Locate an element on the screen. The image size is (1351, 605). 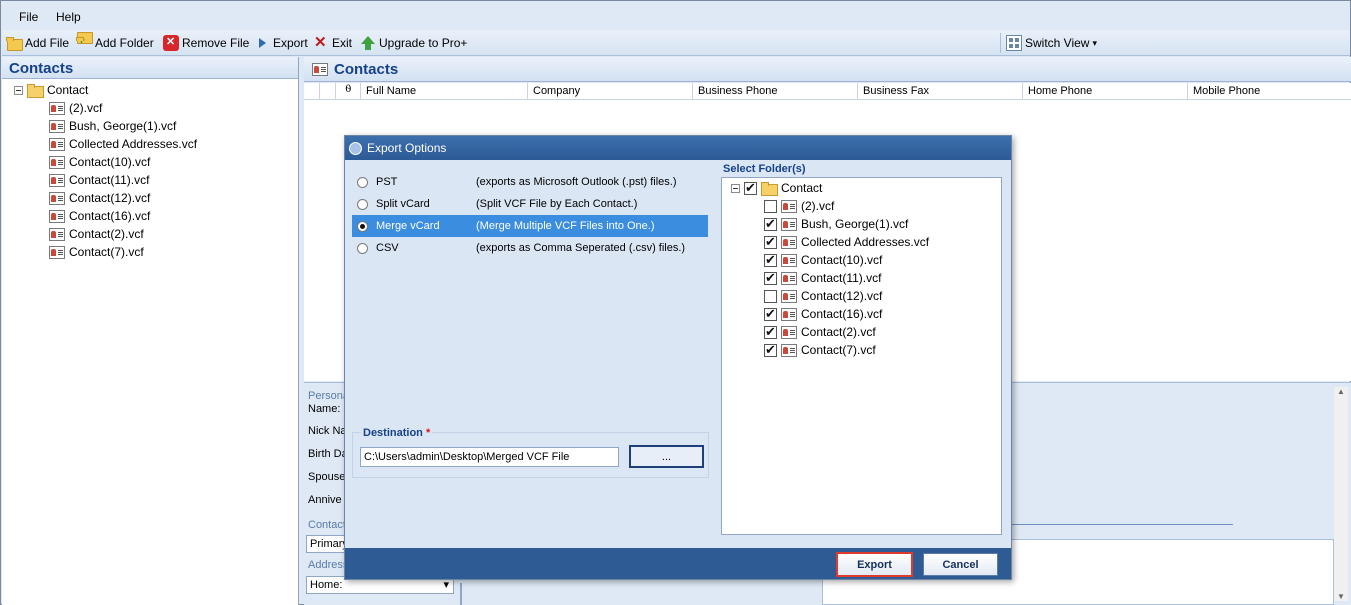
destination-label-text: Destination is located at coordinates (393, 433).